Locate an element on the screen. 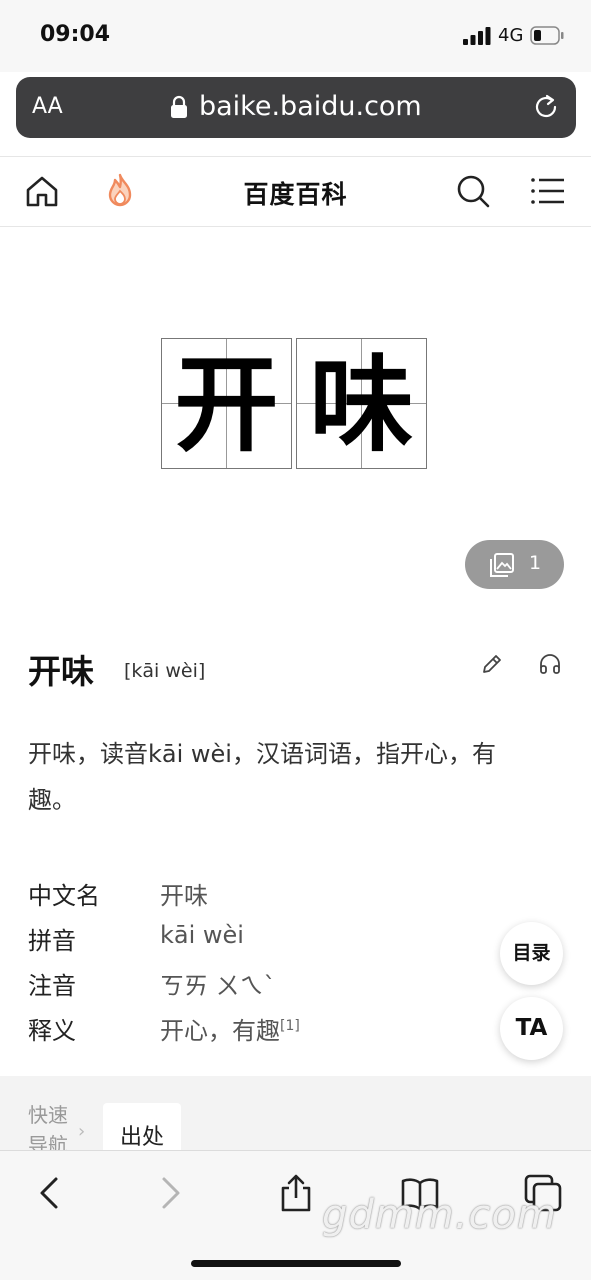 This screenshot has height=1280, width=591. lock-icon is located at coordinates (179, 106).